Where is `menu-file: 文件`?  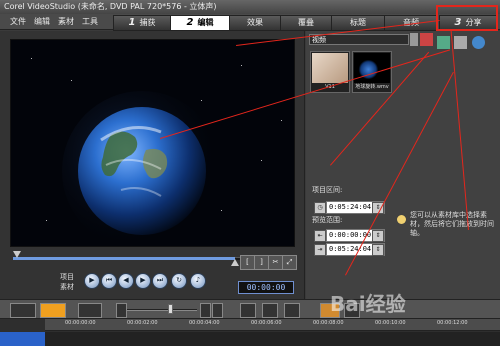 menu-file: 文件 is located at coordinates (18, 22).